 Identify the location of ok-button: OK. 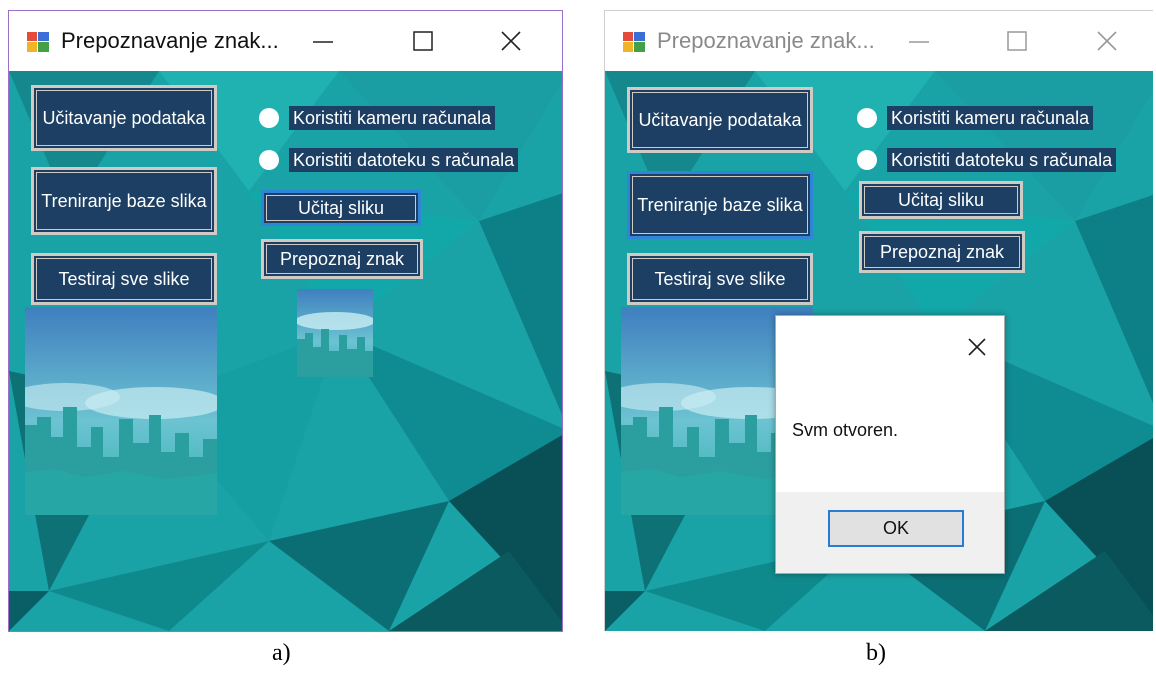
(896, 528).